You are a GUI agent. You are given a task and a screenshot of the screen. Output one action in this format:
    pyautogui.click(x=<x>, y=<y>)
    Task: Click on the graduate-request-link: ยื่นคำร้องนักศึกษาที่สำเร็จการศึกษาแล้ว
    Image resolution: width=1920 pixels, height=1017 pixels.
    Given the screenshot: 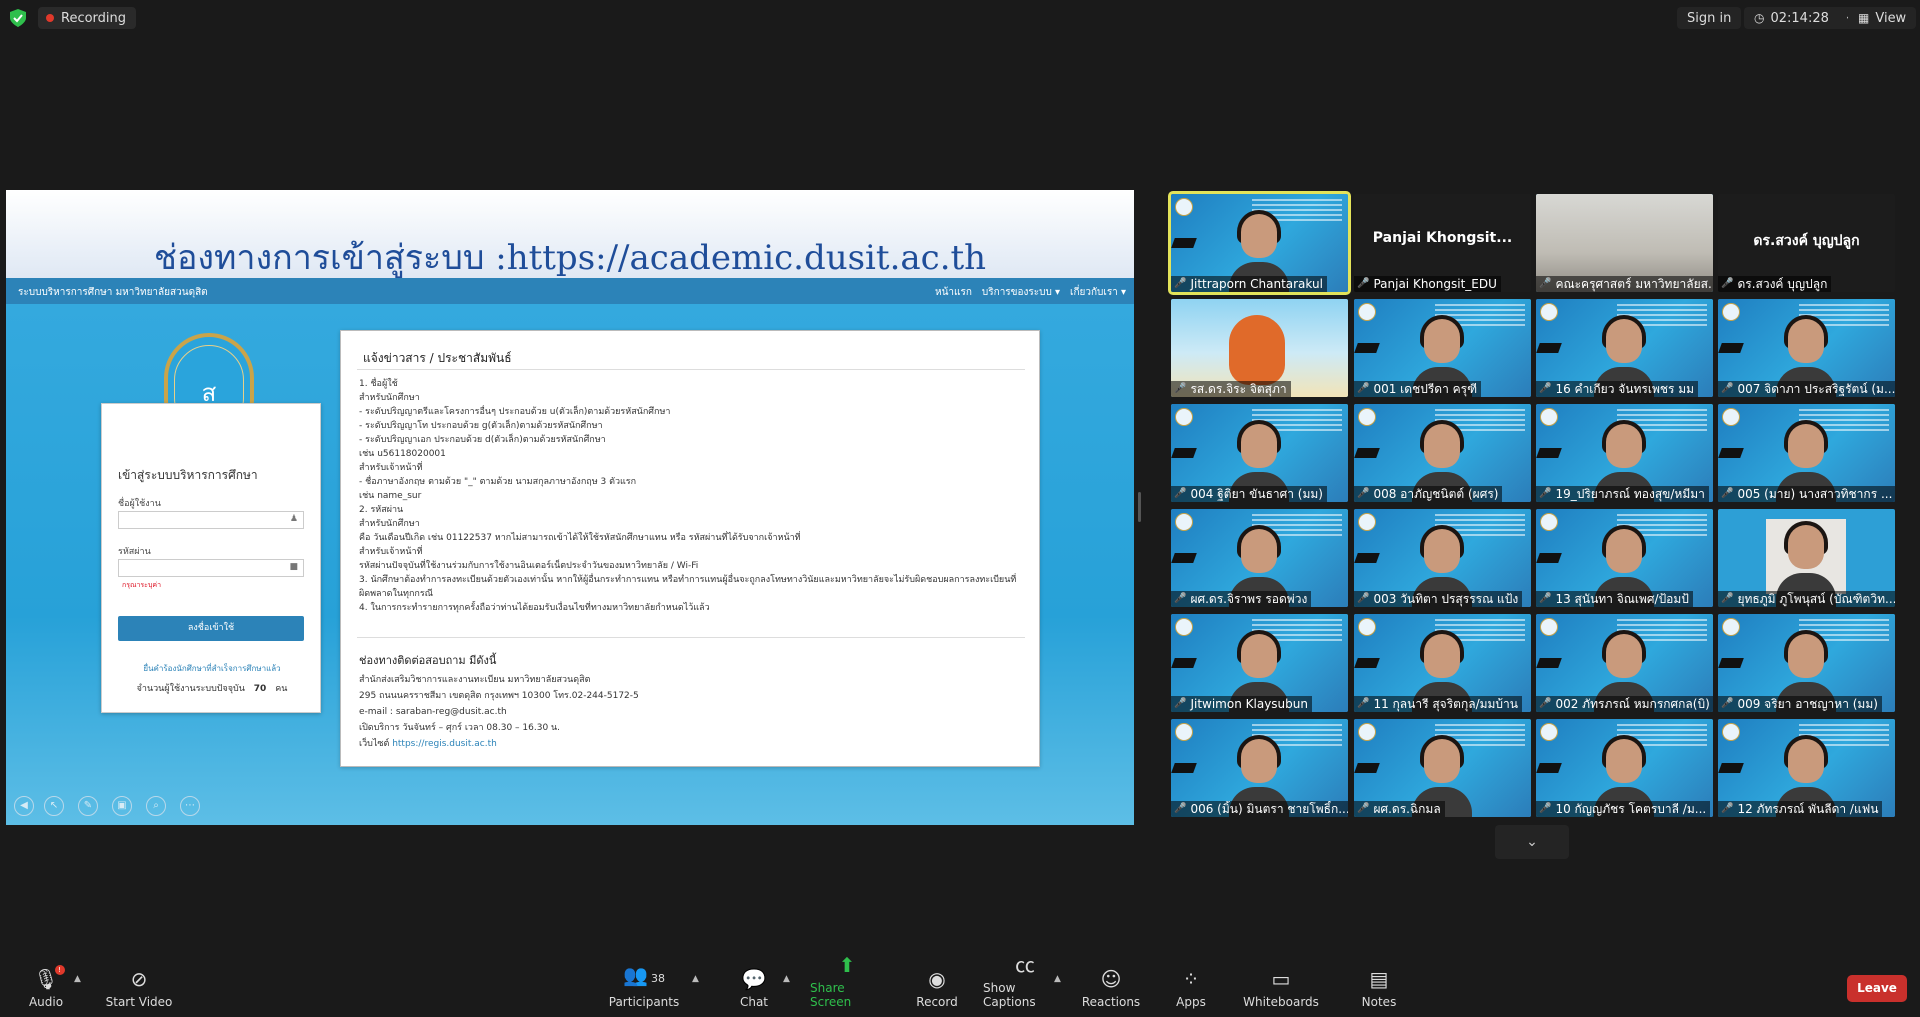 What is the action you would take?
    pyautogui.click(x=212, y=668)
    